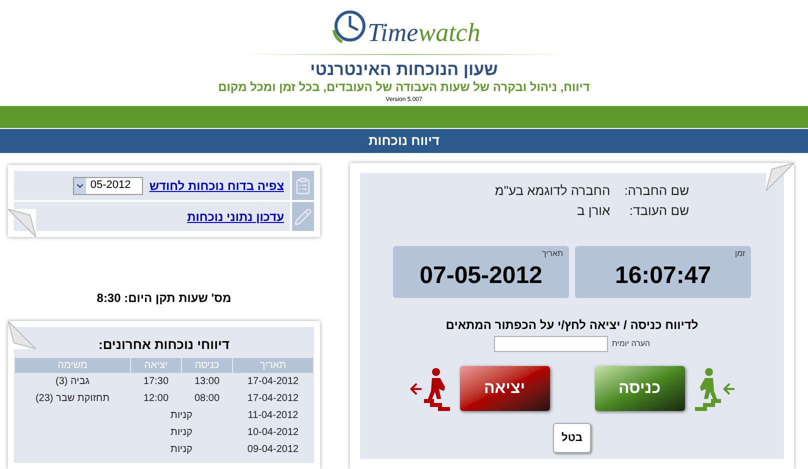 This screenshot has width=808, height=469. What do you see at coordinates (72, 399) in the screenshot?
I see `table-cell-text: תחזוקת שבר (23)` at bounding box center [72, 399].